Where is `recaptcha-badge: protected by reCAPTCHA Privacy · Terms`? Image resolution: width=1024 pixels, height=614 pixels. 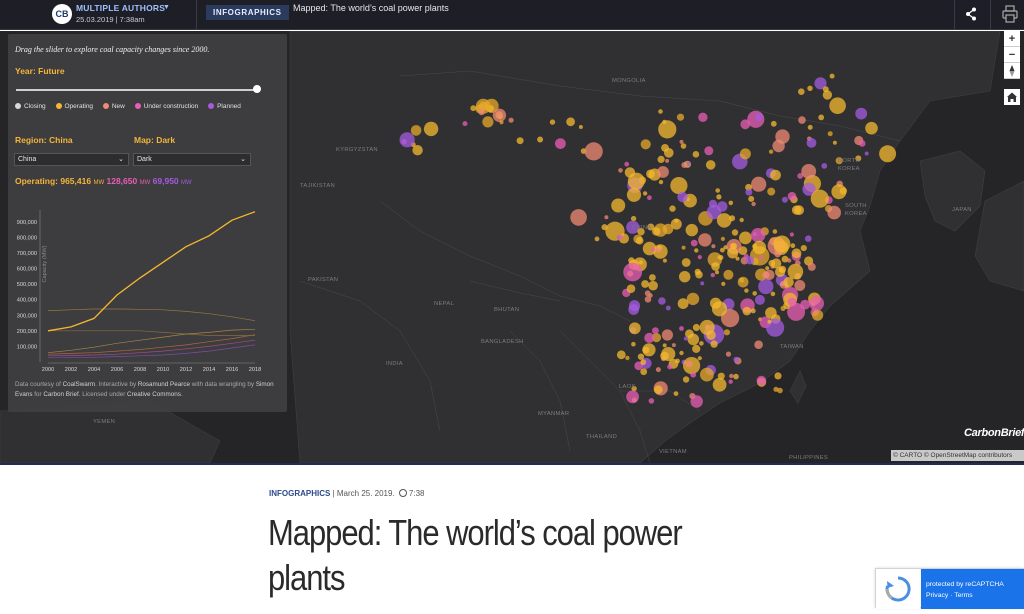
recaptcha-badge: protected by reCAPTCHA Privacy · Terms is located at coordinates (949, 588).